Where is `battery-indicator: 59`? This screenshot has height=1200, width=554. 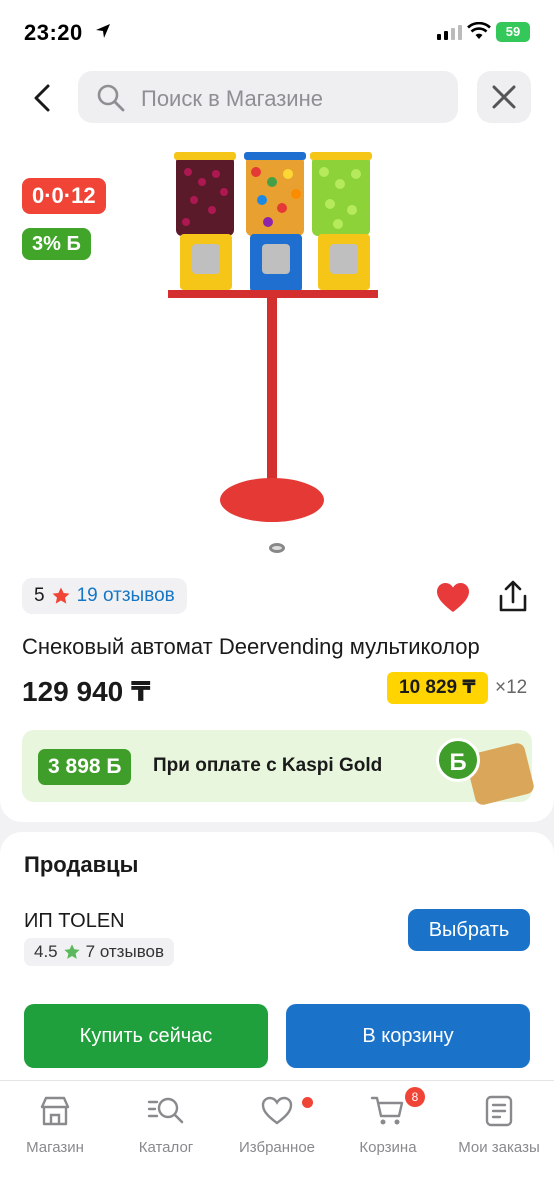 battery-indicator: 59 is located at coordinates (513, 32).